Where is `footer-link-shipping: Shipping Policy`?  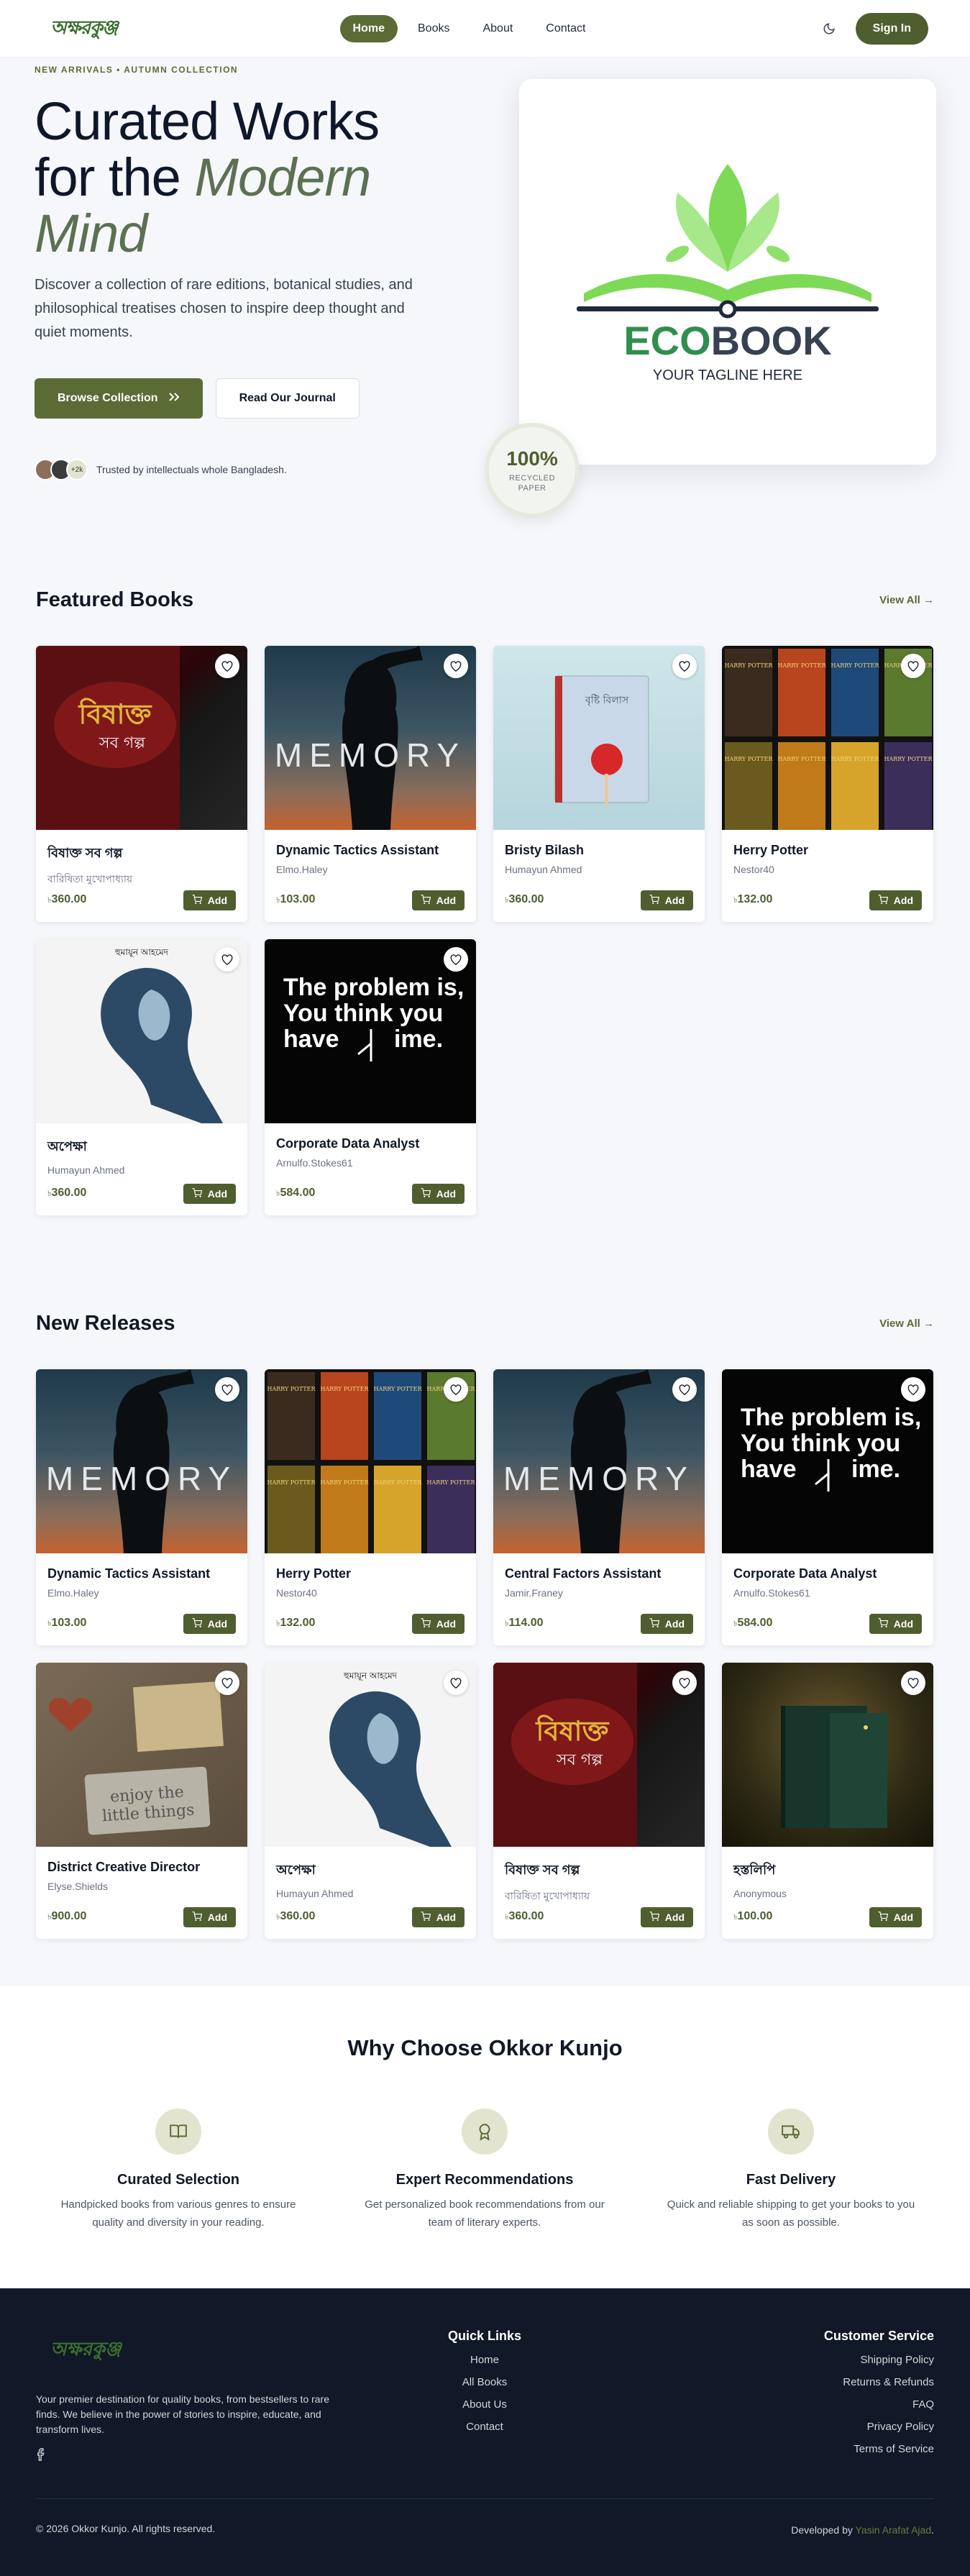
footer-link-shipping: Shipping Policy is located at coordinates (855, 2360).